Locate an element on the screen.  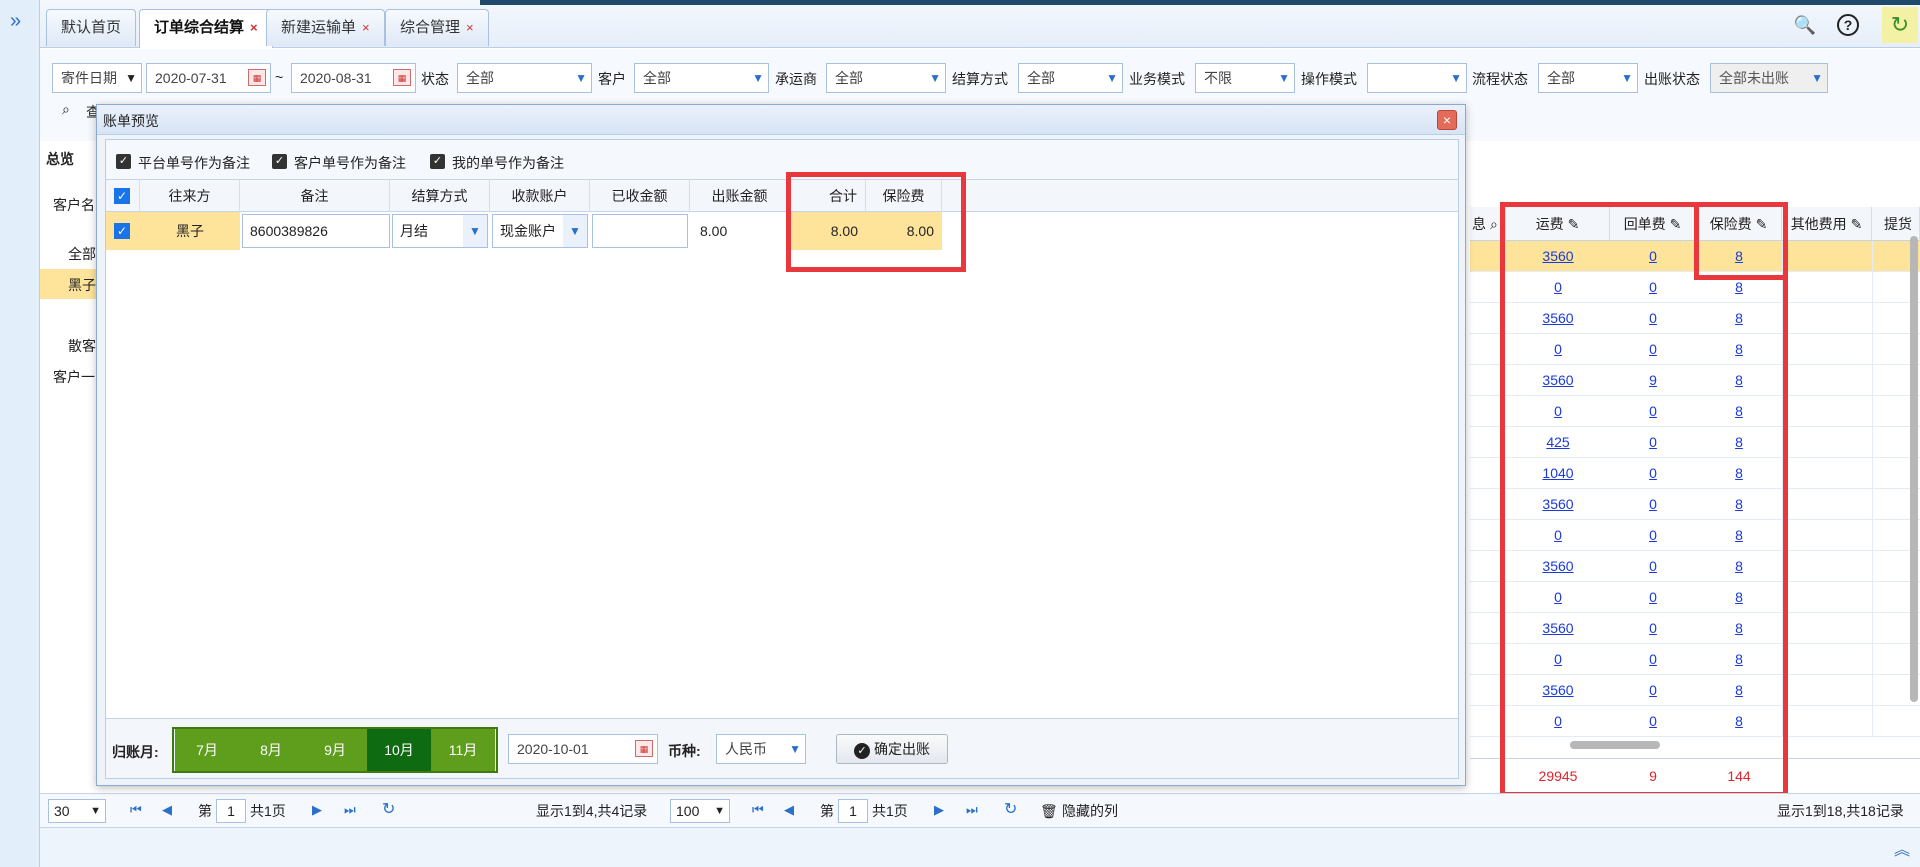
page-number-input-right: 1 is located at coordinates (853, 811).